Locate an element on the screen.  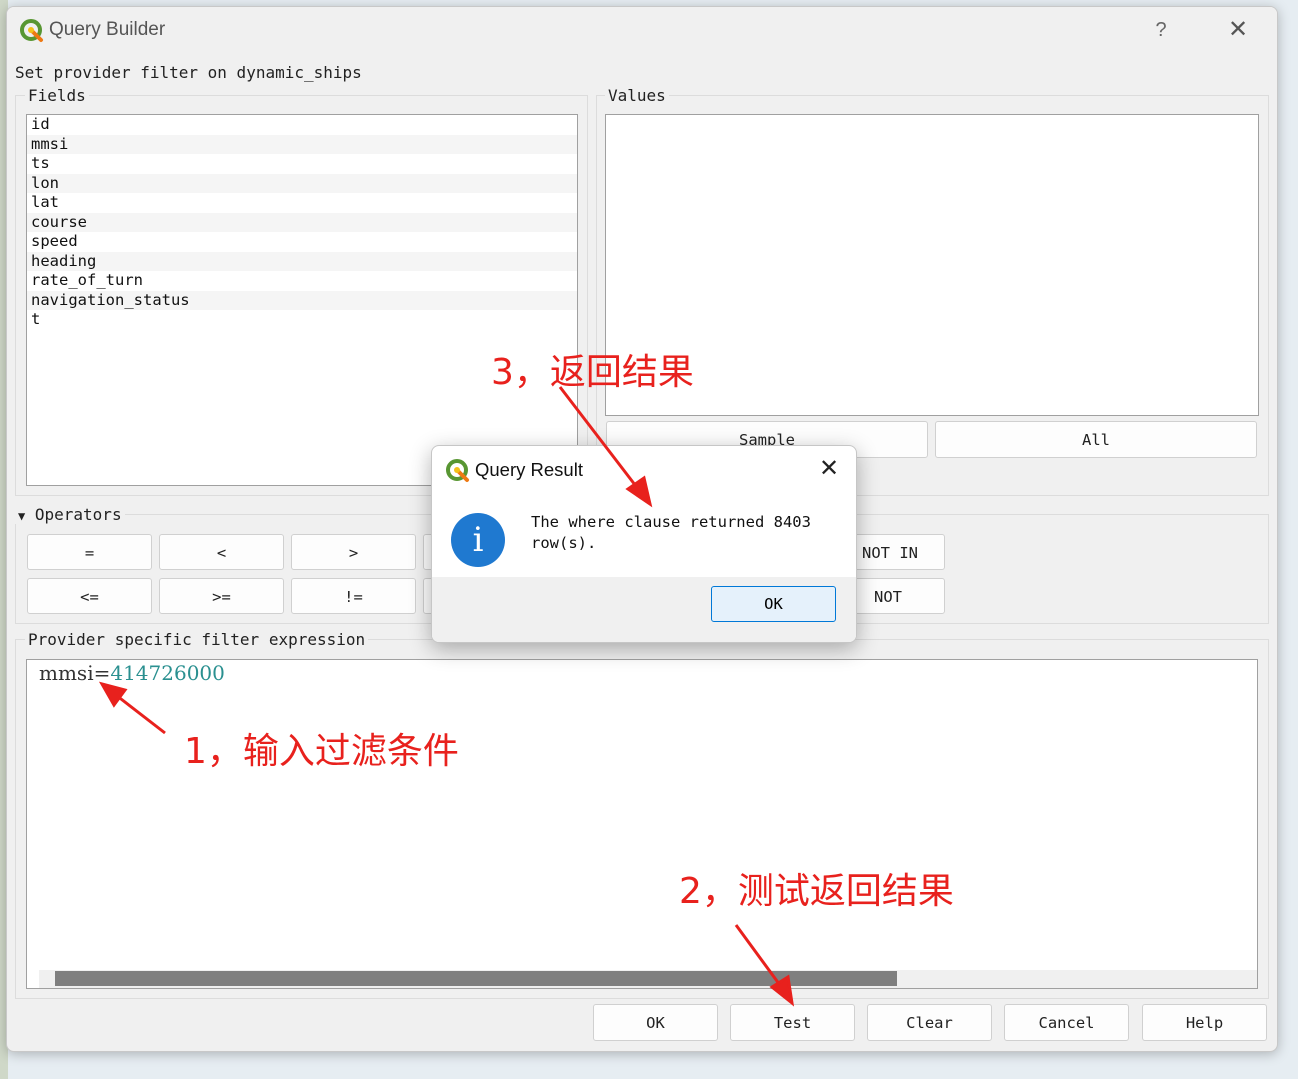
arrow-step2 is located at coordinates (764, 965).